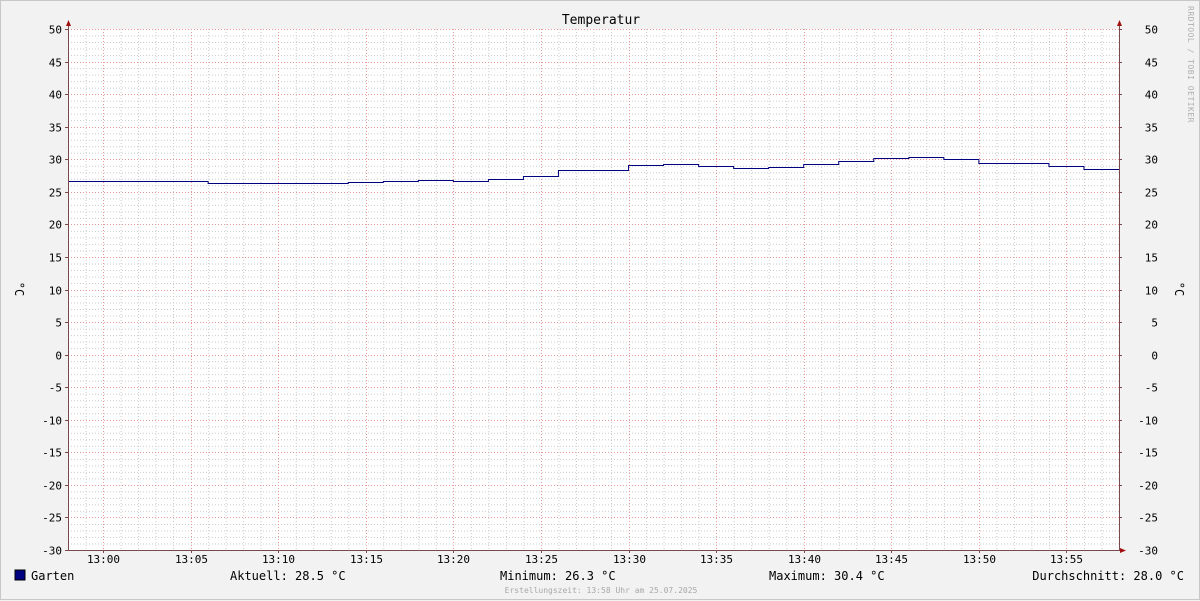  Describe the element at coordinates (1108, 576) in the screenshot. I see `stat-average: Durchschnitt: 28.0 °C` at that location.